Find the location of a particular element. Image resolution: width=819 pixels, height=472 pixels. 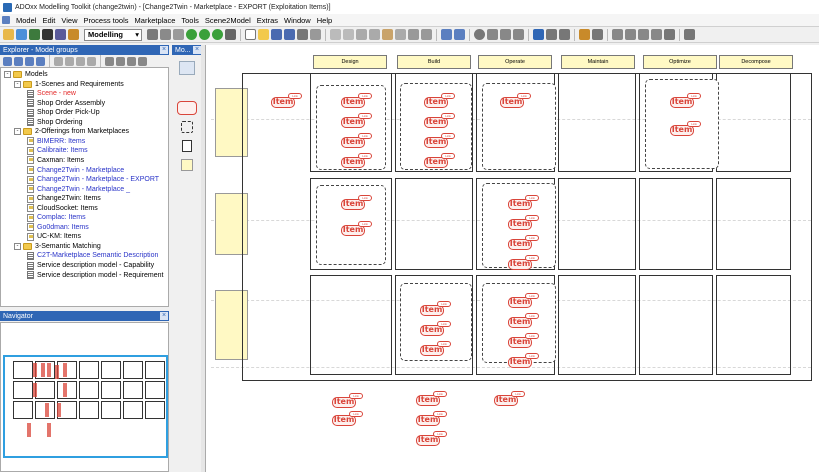

tree-model-item: Shop Ordering is located at coordinates (53, 122).